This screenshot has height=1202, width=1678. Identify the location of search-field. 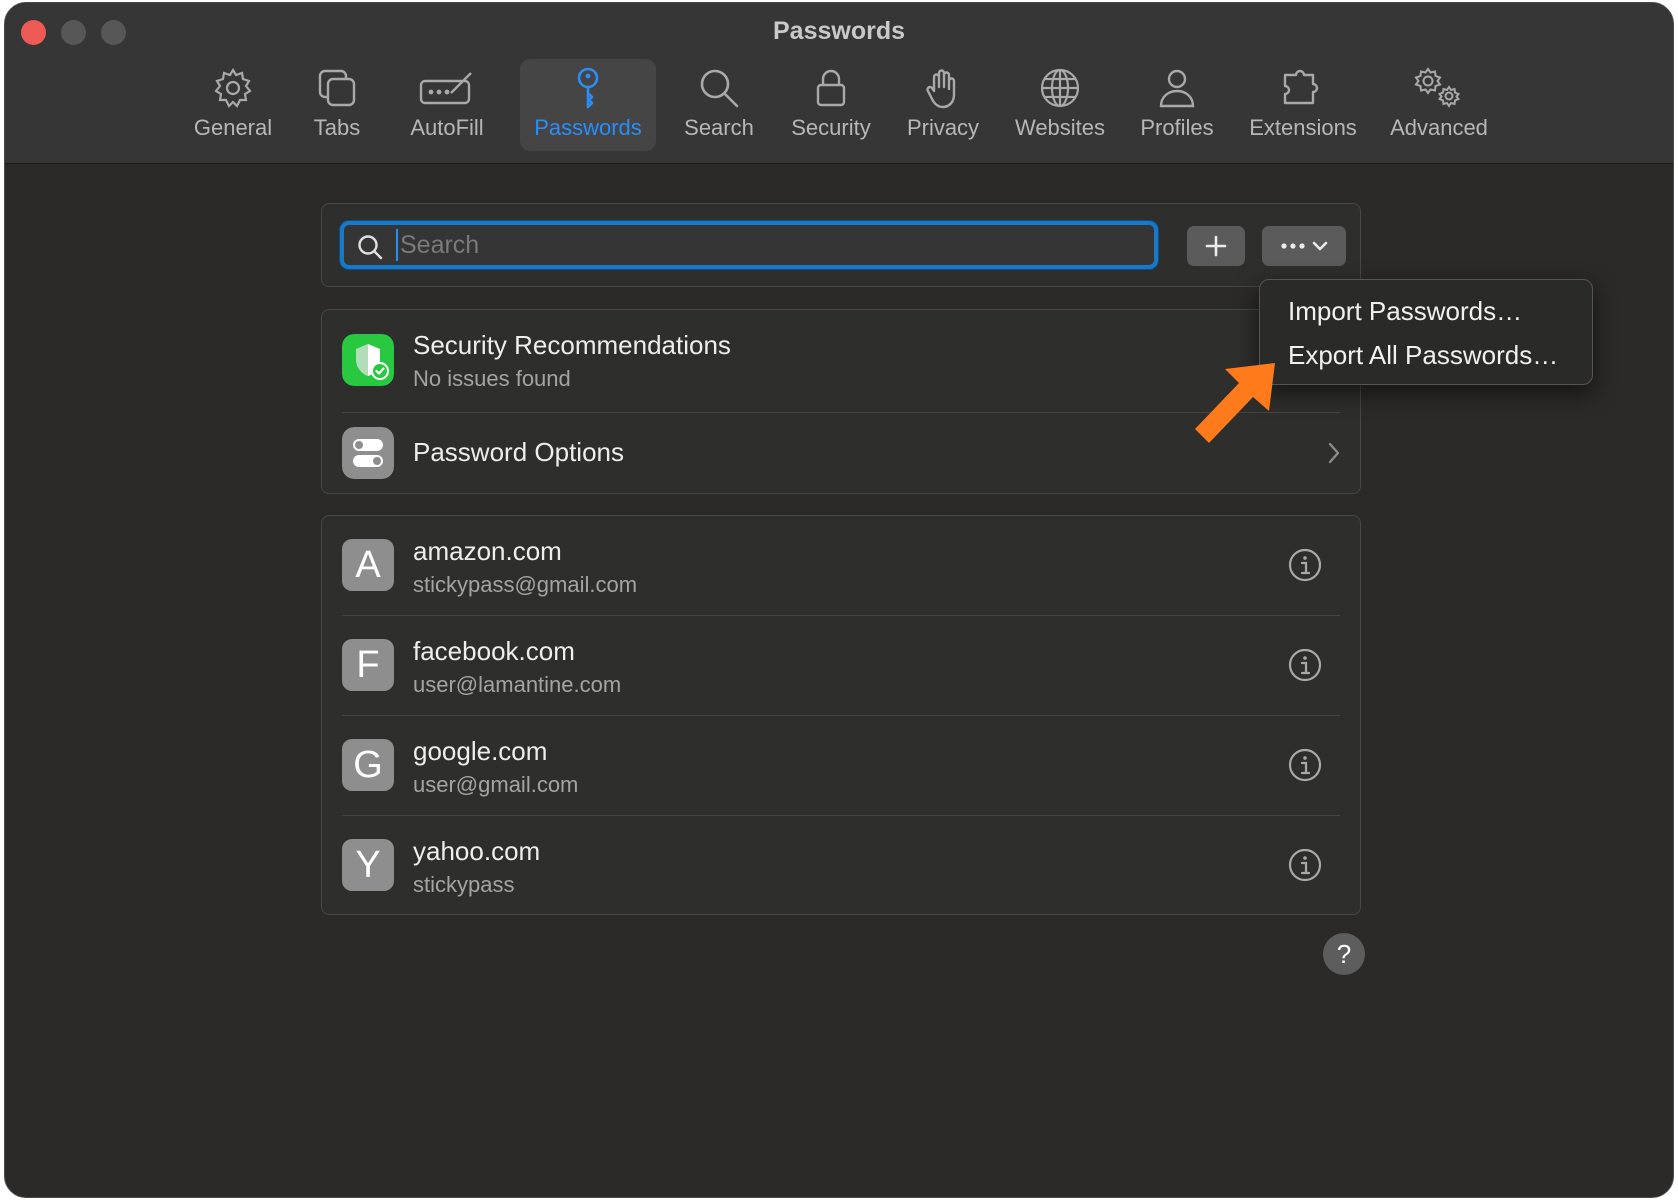
(749, 245).